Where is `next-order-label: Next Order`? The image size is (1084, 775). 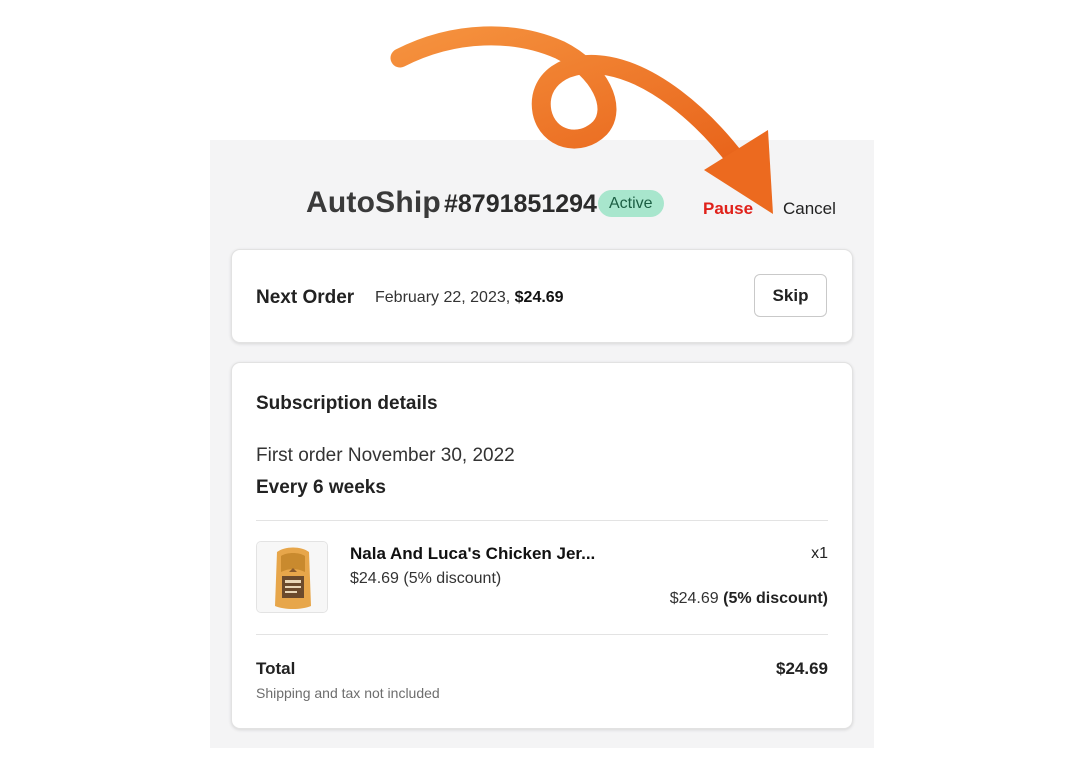
next-order-label: Next Order is located at coordinates (305, 297).